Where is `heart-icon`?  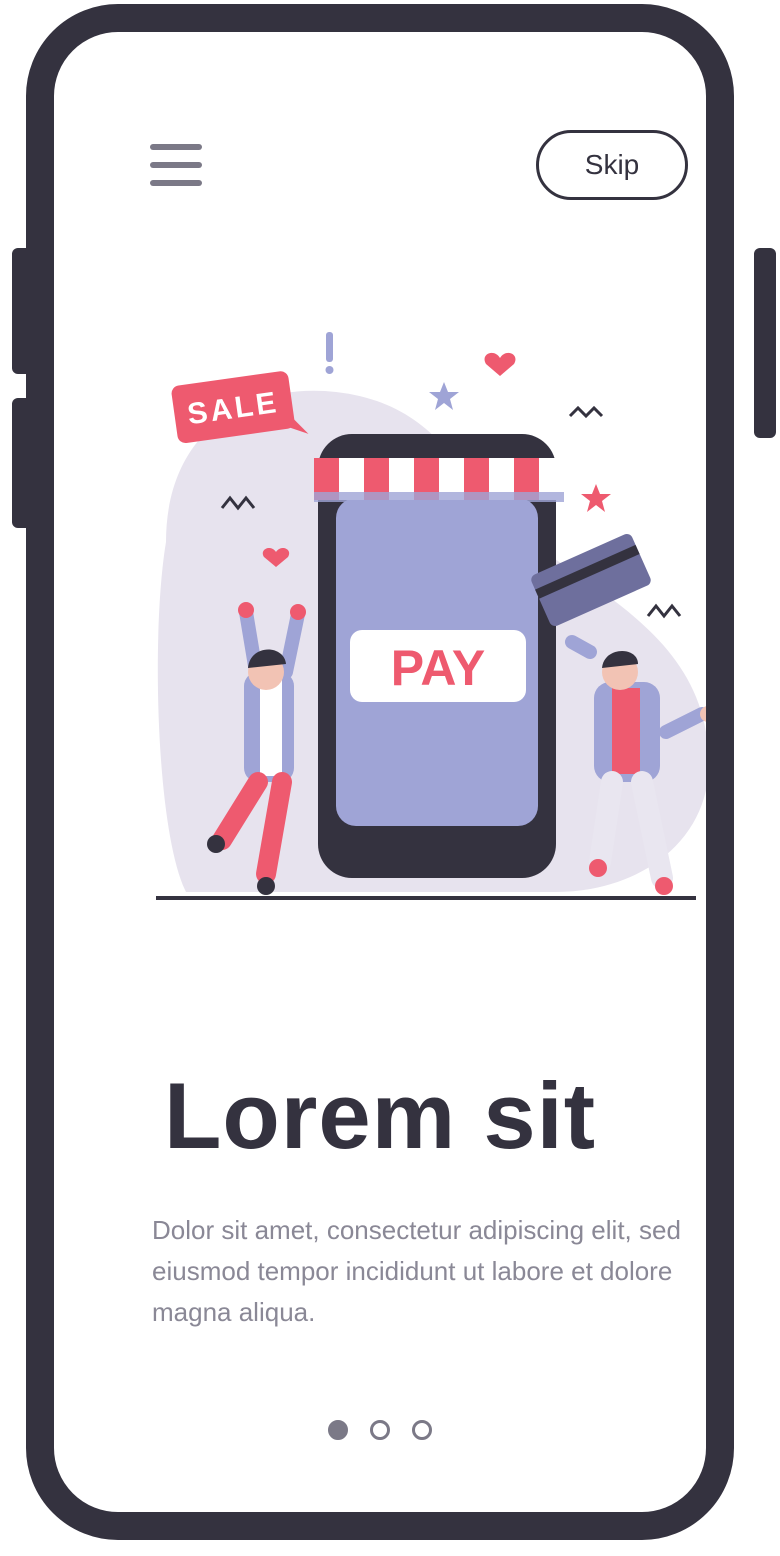 heart-icon is located at coordinates (500, 364).